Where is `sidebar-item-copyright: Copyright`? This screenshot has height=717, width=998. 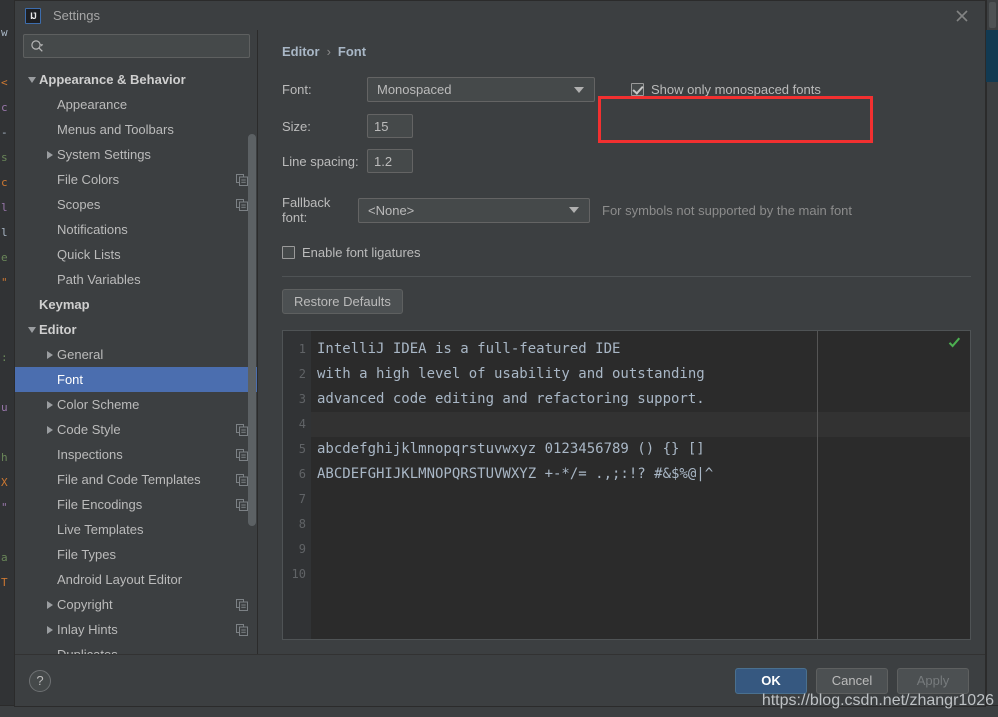 sidebar-item-copyright: Copyright is located at coordinates (136, 604).